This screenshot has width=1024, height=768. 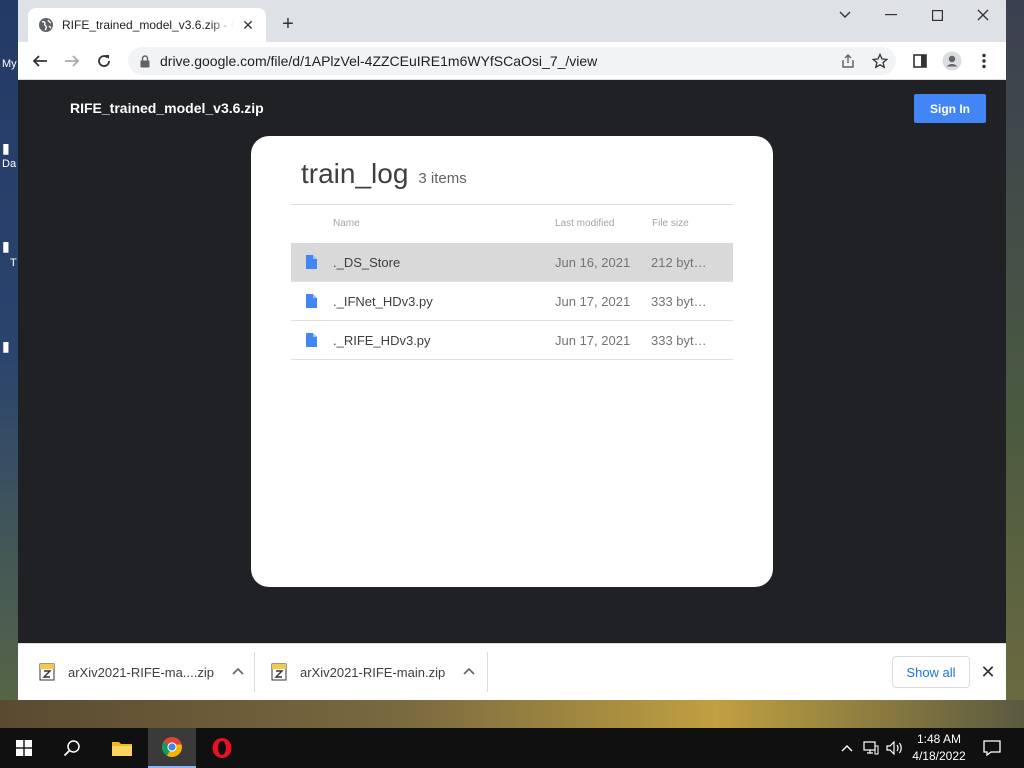 I want to click on opera-taskbar-button, so click(x=222, y=748).